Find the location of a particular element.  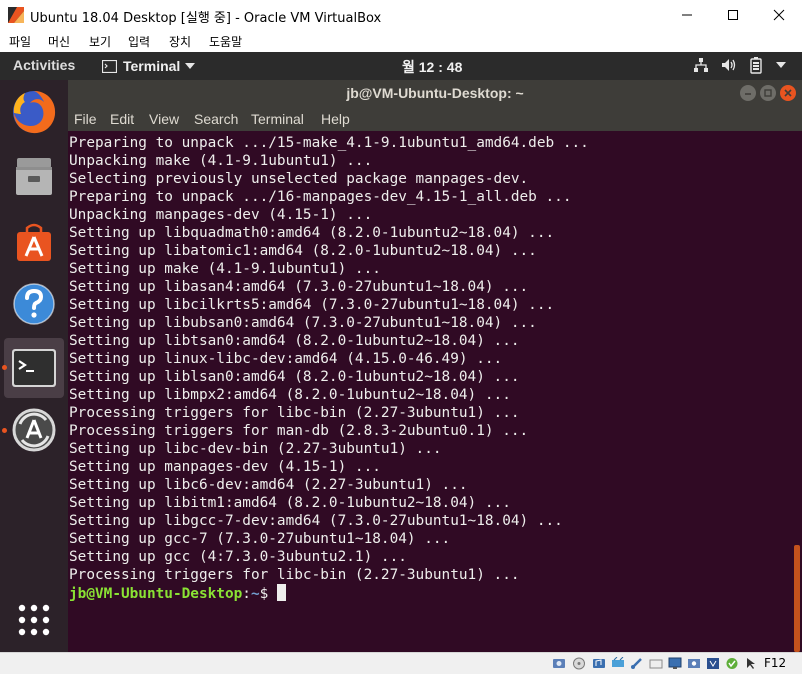

app-grid-icon is located at coordinates (34, 620).